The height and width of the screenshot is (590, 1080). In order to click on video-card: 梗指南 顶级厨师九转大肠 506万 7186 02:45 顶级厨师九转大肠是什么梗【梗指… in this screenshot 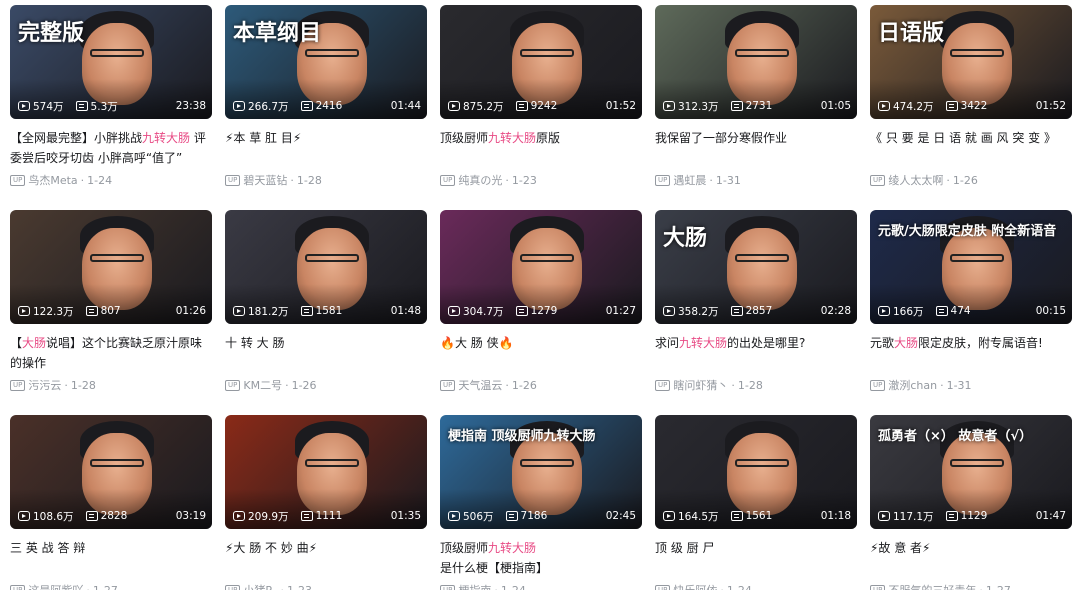, I will do `click(541, 502)`.